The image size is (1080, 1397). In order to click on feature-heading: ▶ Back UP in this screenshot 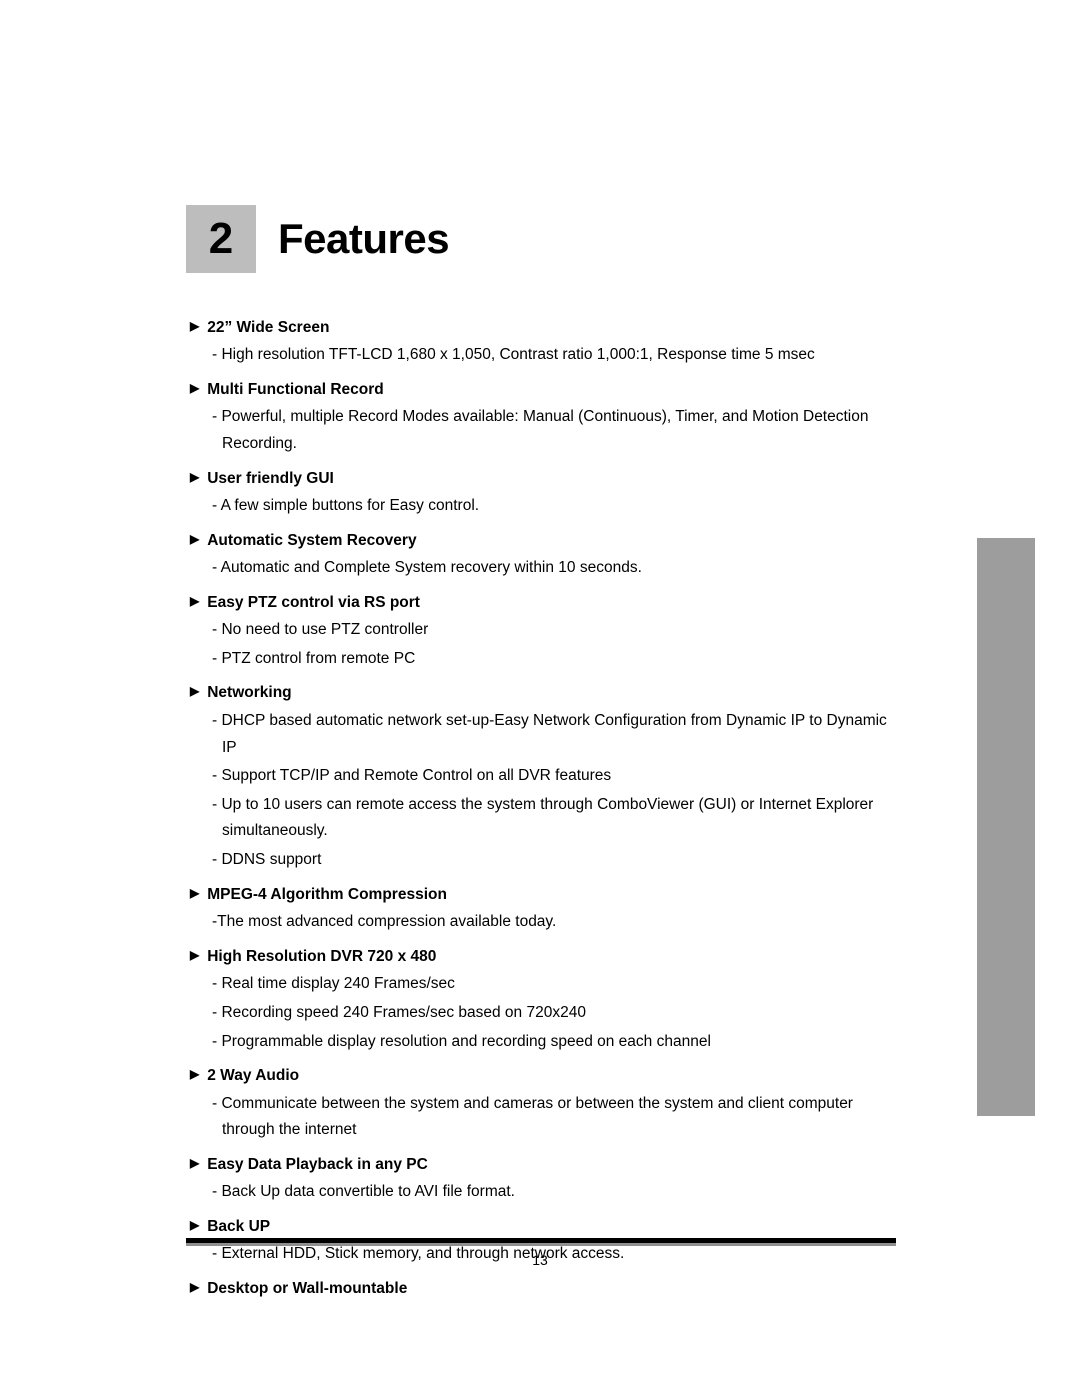, I will do `click(540, 1226)`.